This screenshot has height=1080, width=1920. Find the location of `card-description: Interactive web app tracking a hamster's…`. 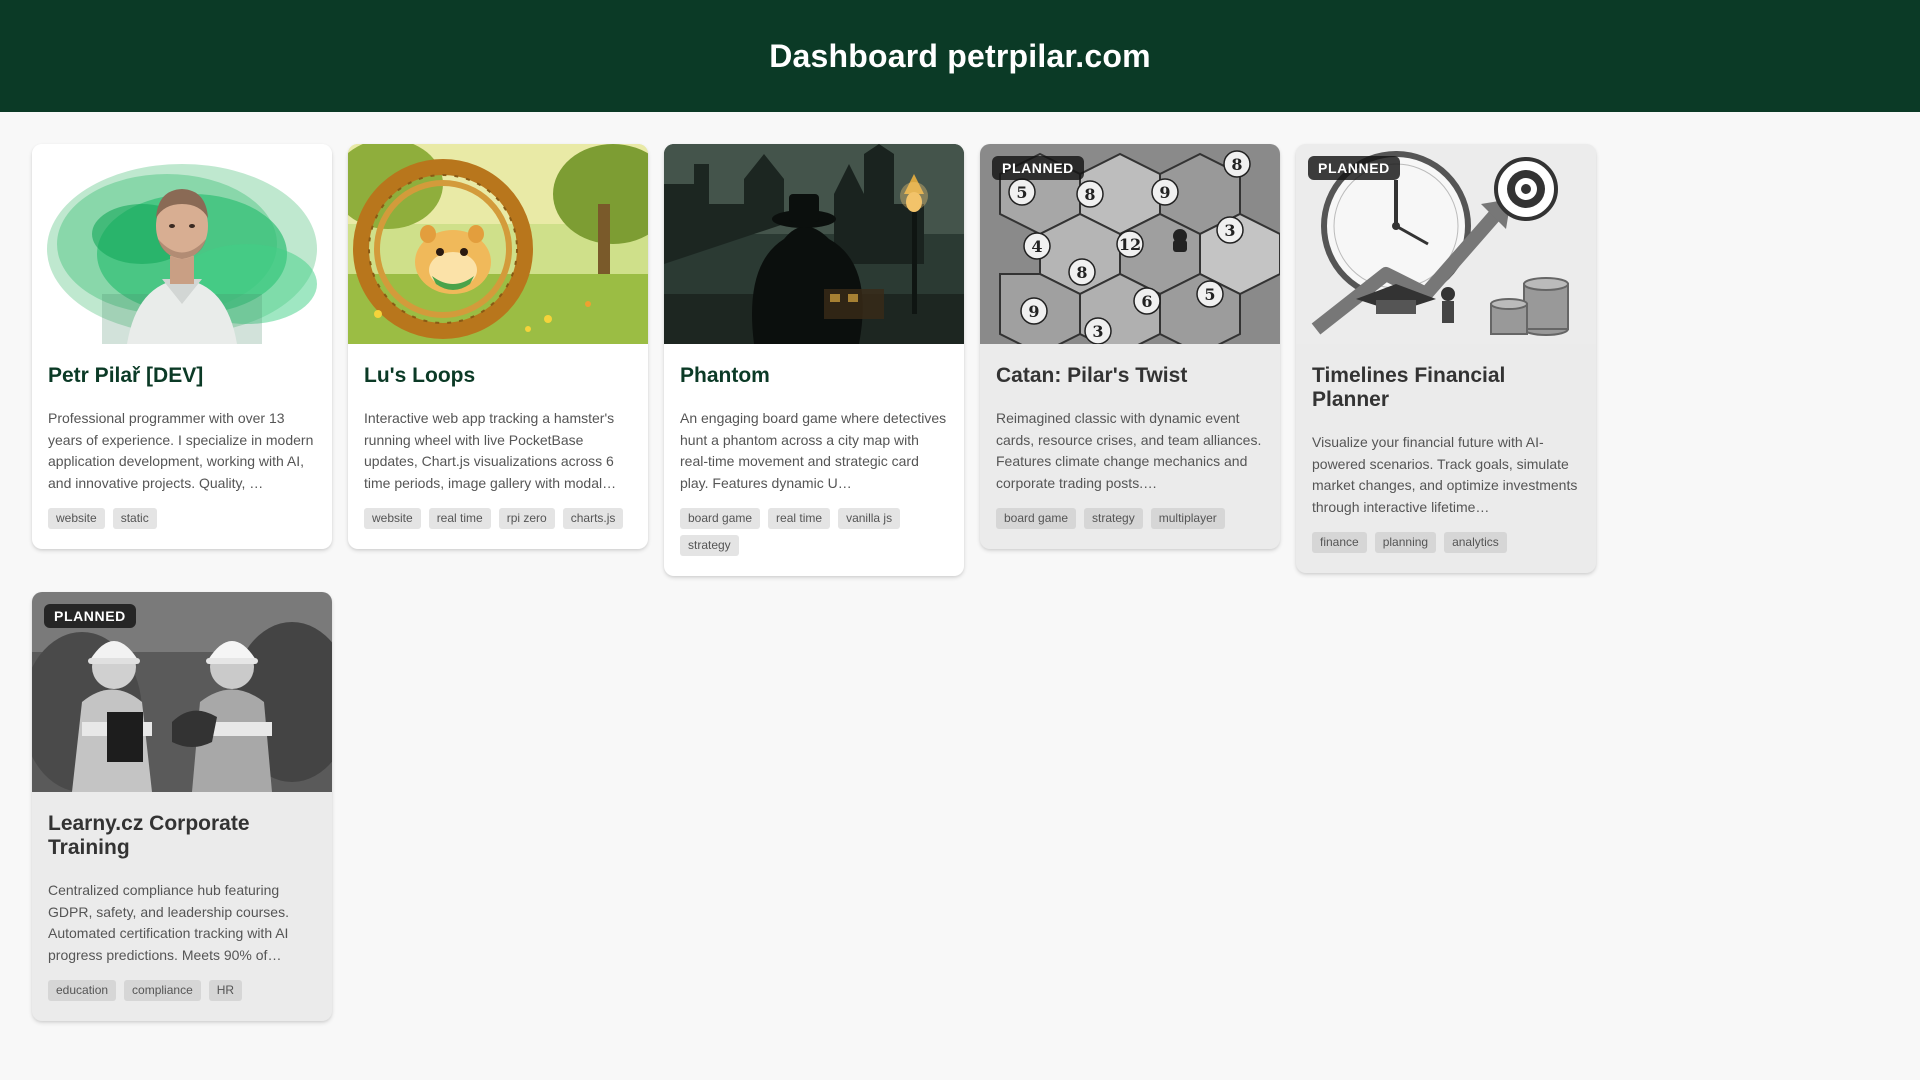

card-description: Interactive web app tracking a hamster's… is located at coordinates (490, 450).